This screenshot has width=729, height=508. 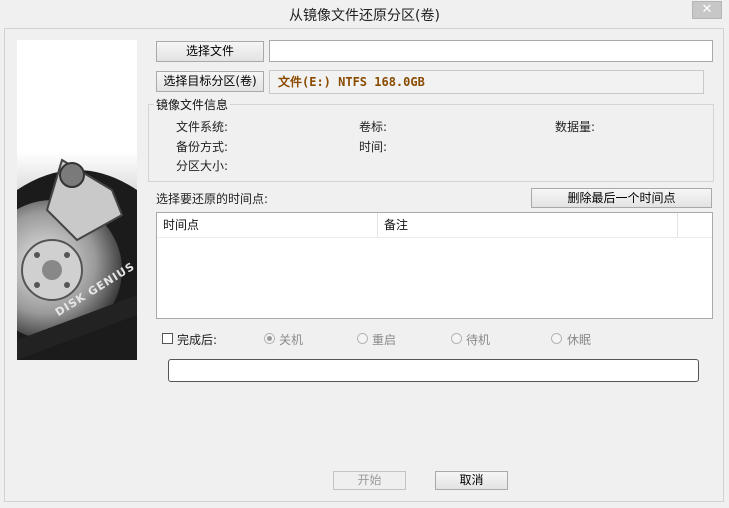 I want to click on radio-hibernate, so click(x=556, y=338).